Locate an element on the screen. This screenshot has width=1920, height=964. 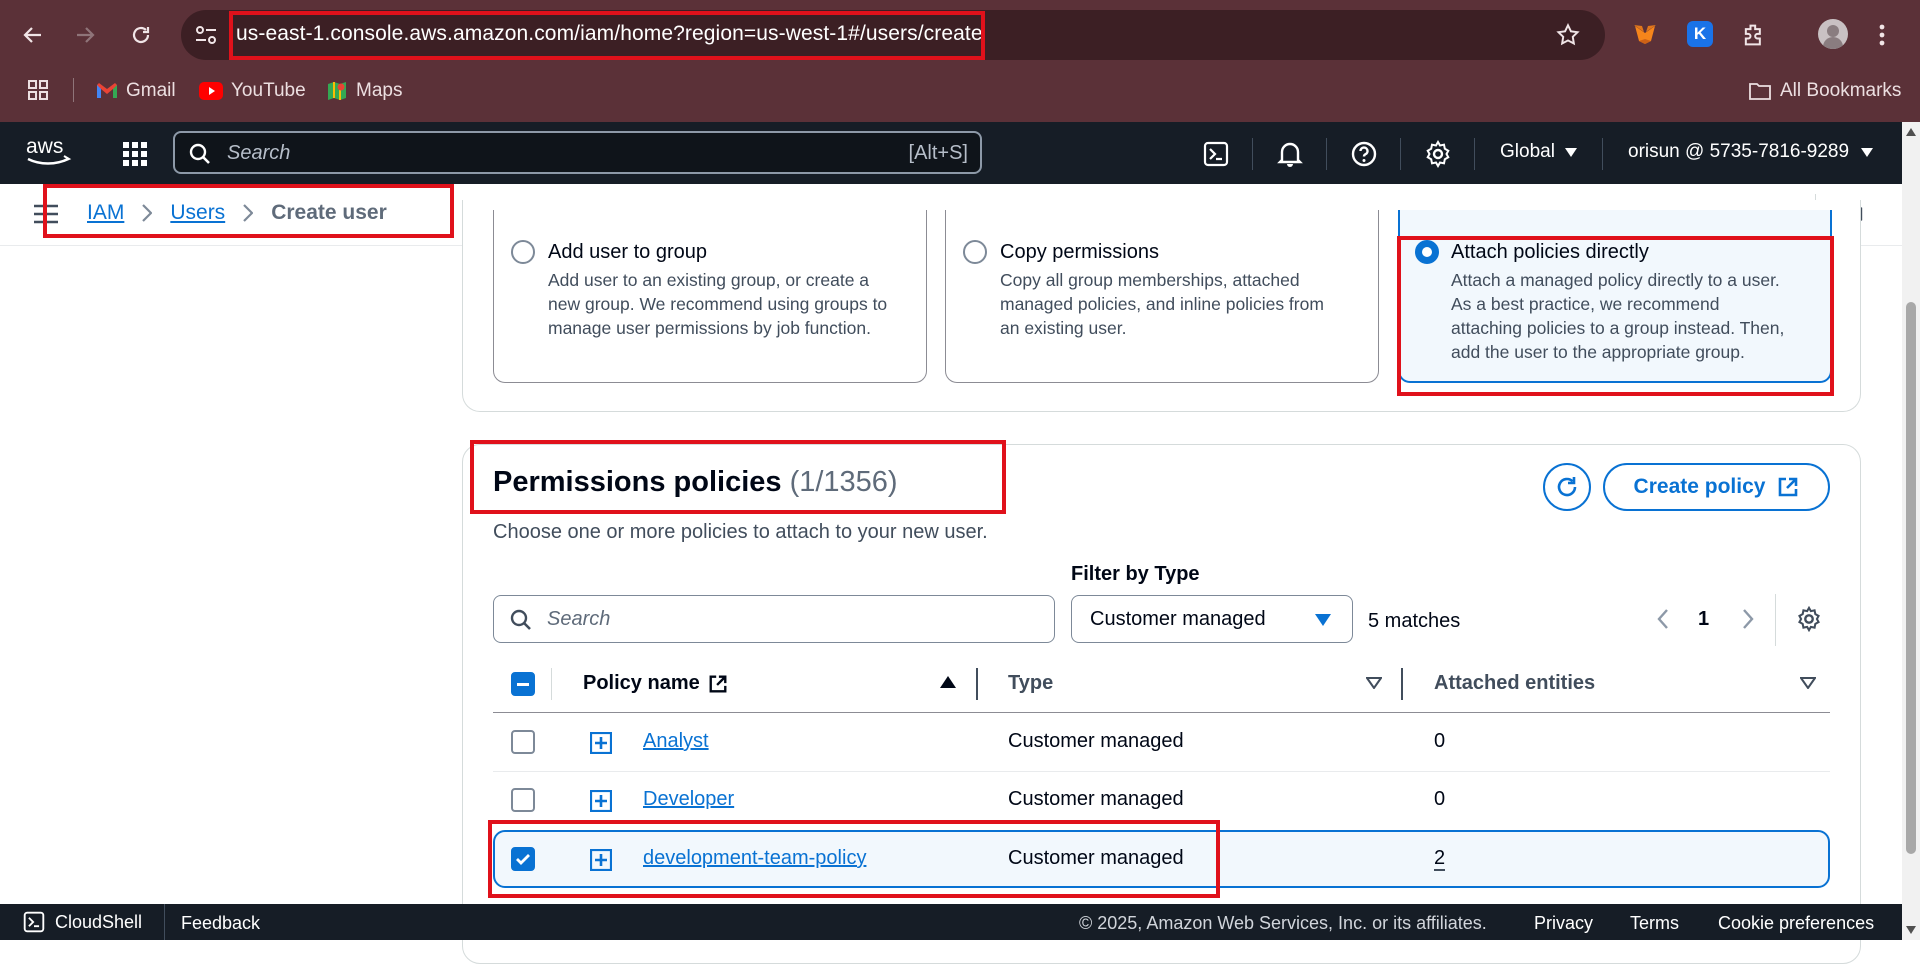
policy-link: Developer is located at coordinates (688, 799).